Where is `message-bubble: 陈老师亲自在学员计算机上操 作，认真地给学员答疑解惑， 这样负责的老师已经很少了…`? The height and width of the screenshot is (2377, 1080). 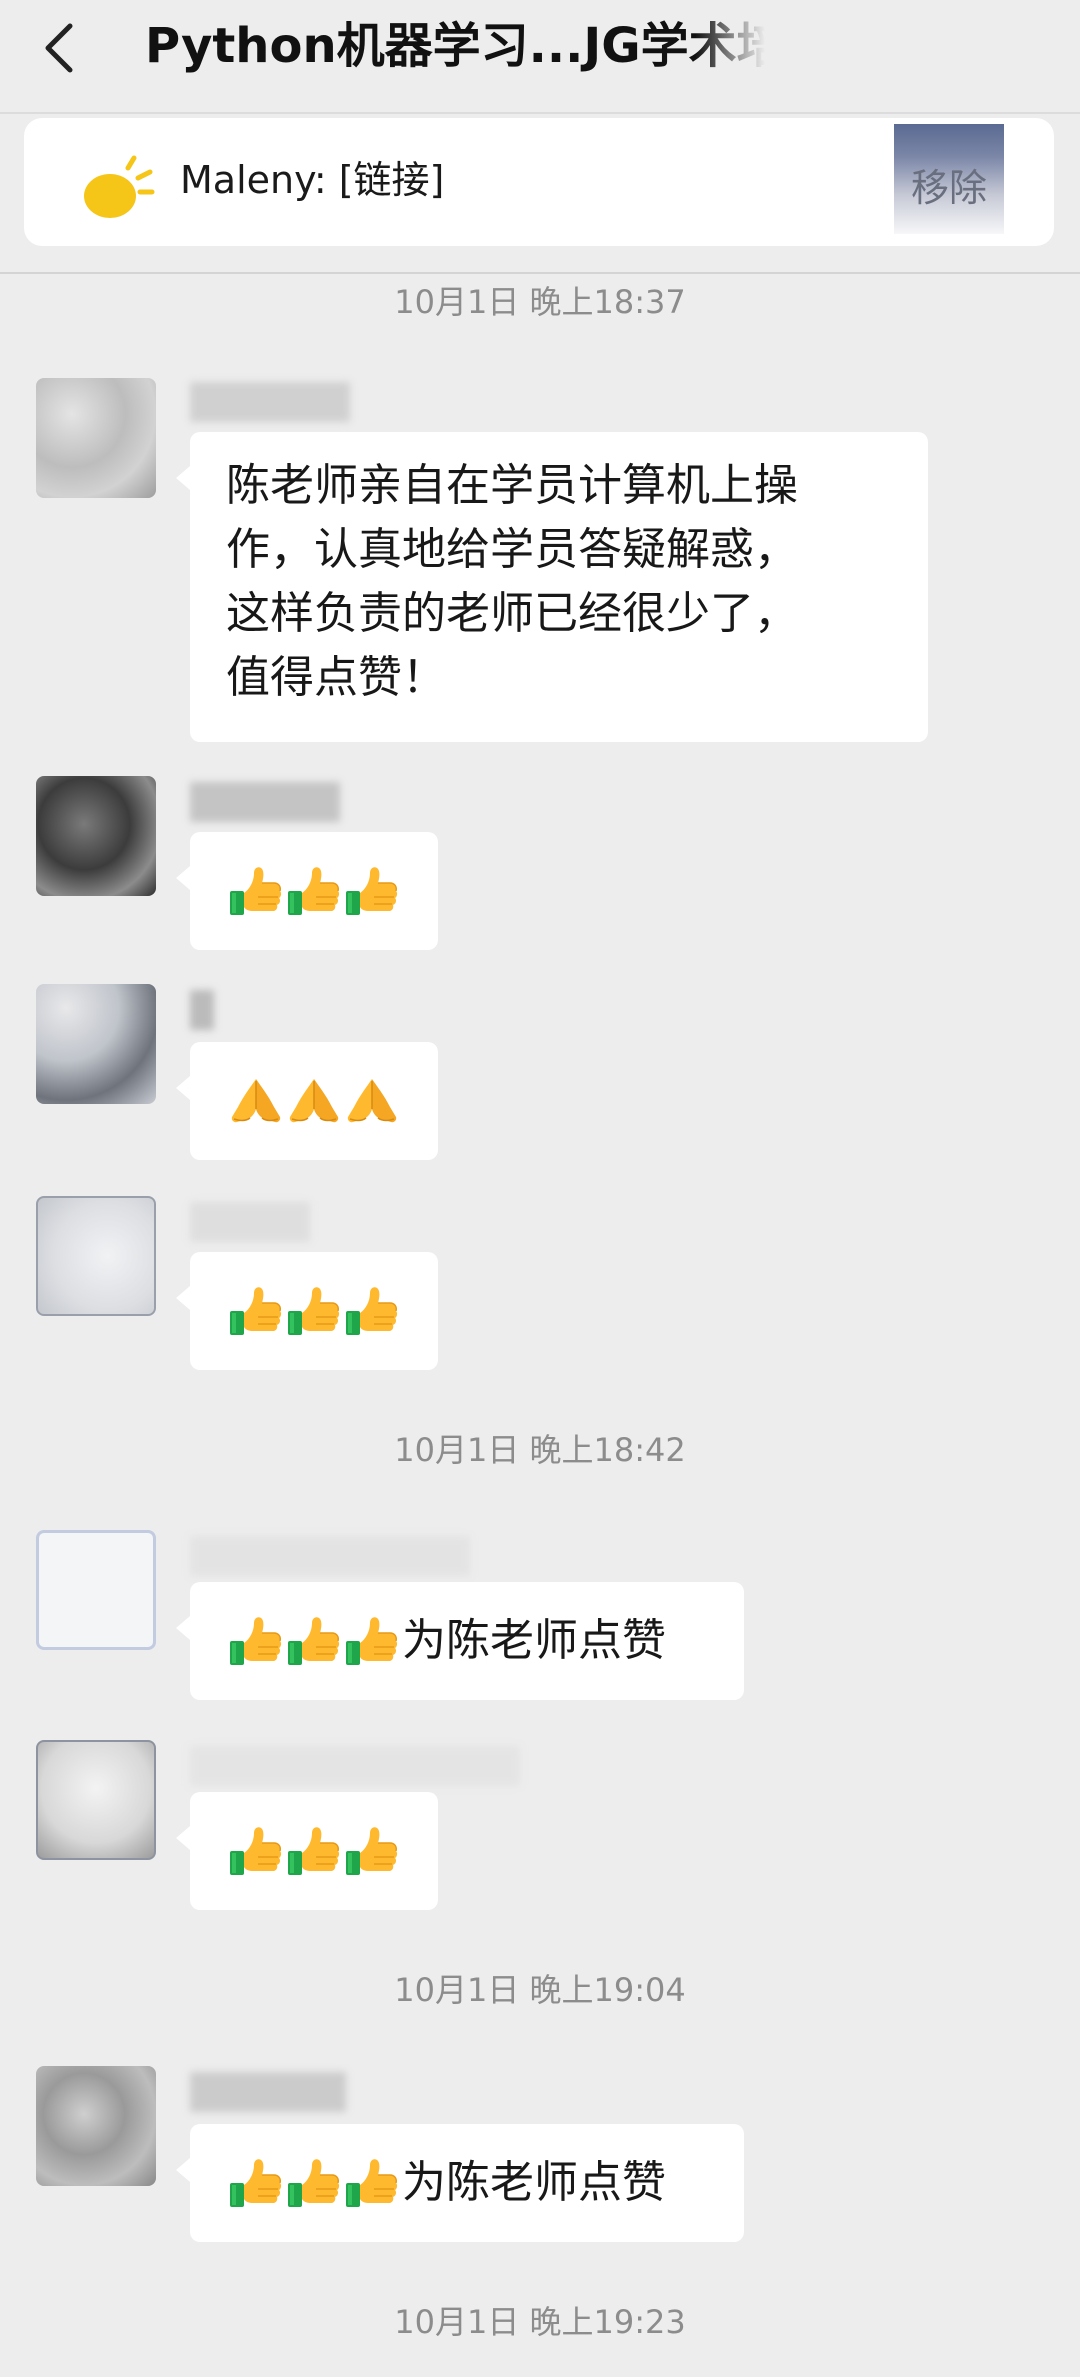
message-bubble: 陈老师亲自在学员计算机上操 作，认真地给学员答疑解惑， 这样负责的老师已经很少了… is located at coordinates (552, 587).